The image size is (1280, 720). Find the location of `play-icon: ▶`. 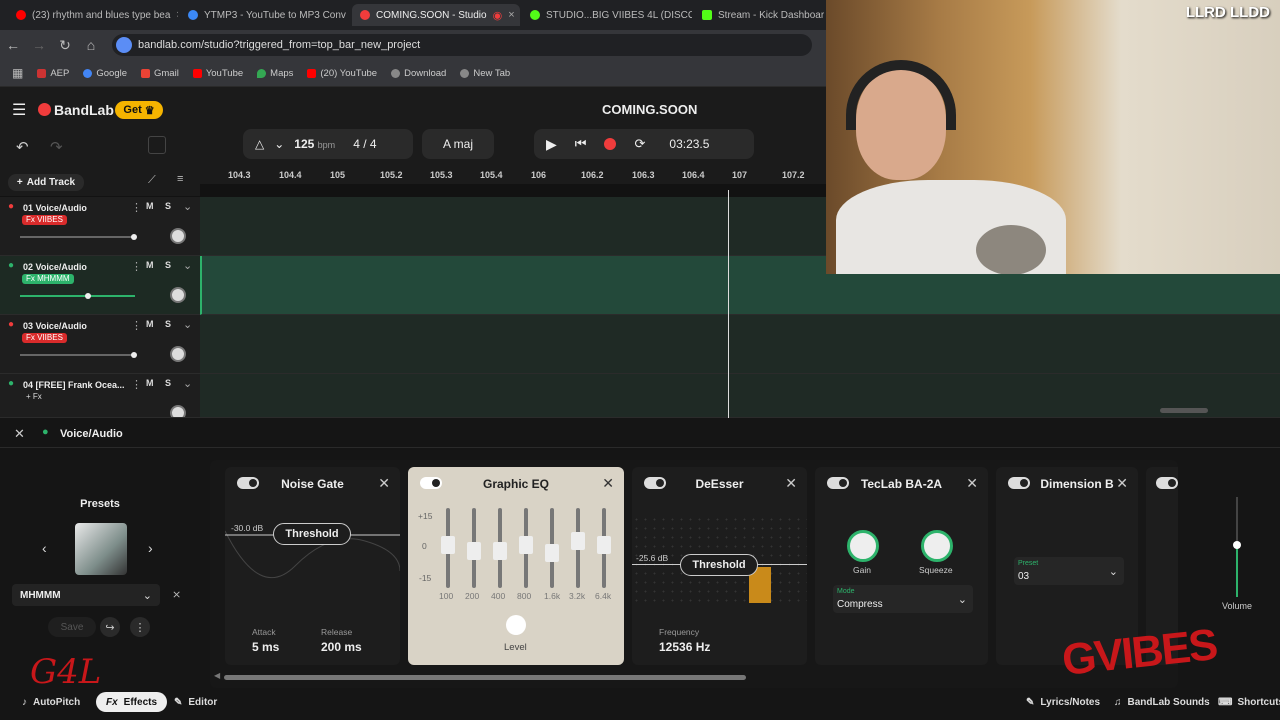

play-icon: ▶ is located at coordinates (551, 144).